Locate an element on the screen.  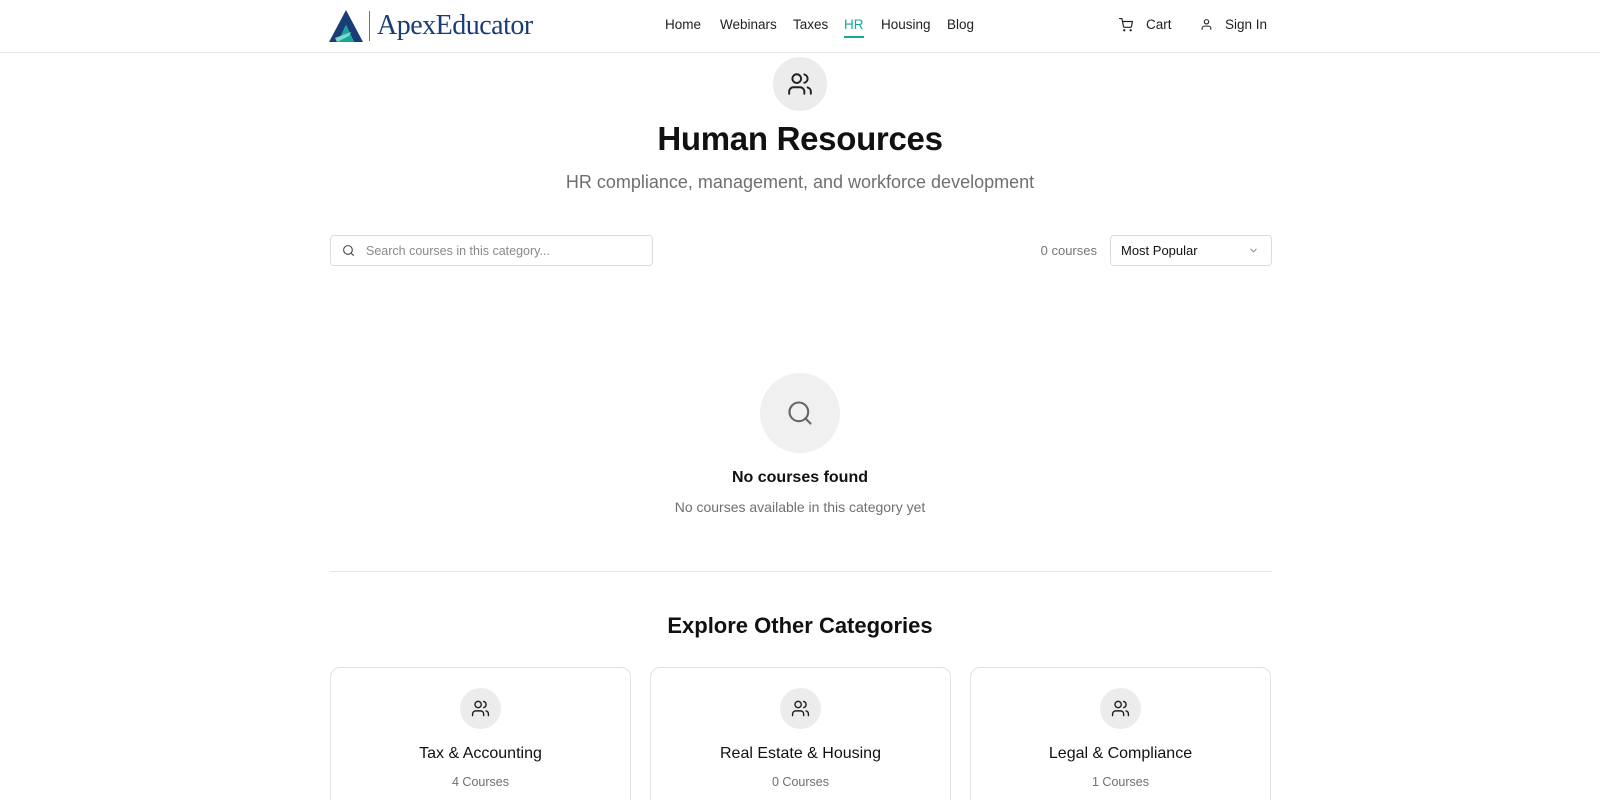
category-card-legal-compliance: Legal & Compliance 1 Courses is located at coordinates (1120, 733).